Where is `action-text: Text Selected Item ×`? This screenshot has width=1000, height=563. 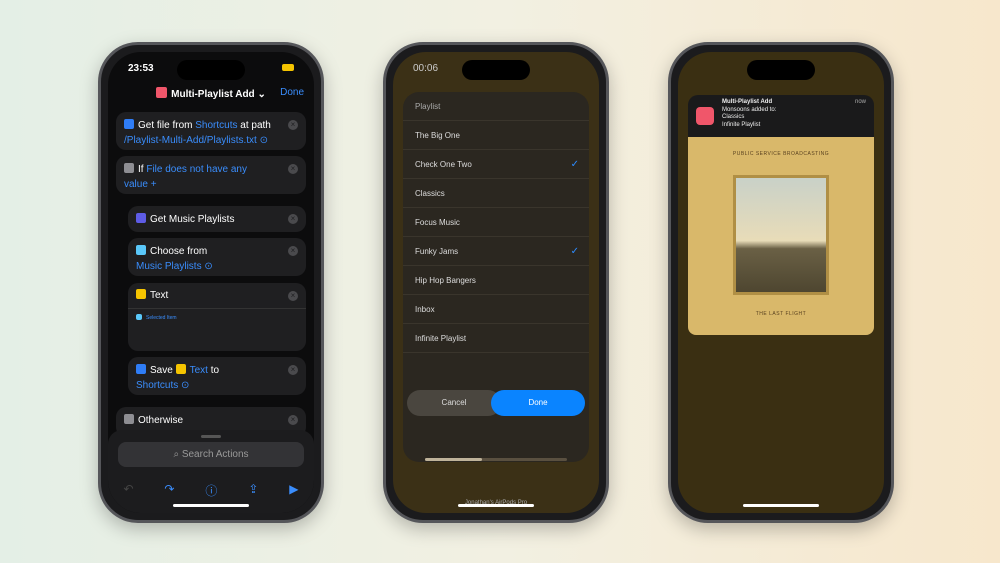 action-text: Text Selected Item × is located at coordinates (217, 317).